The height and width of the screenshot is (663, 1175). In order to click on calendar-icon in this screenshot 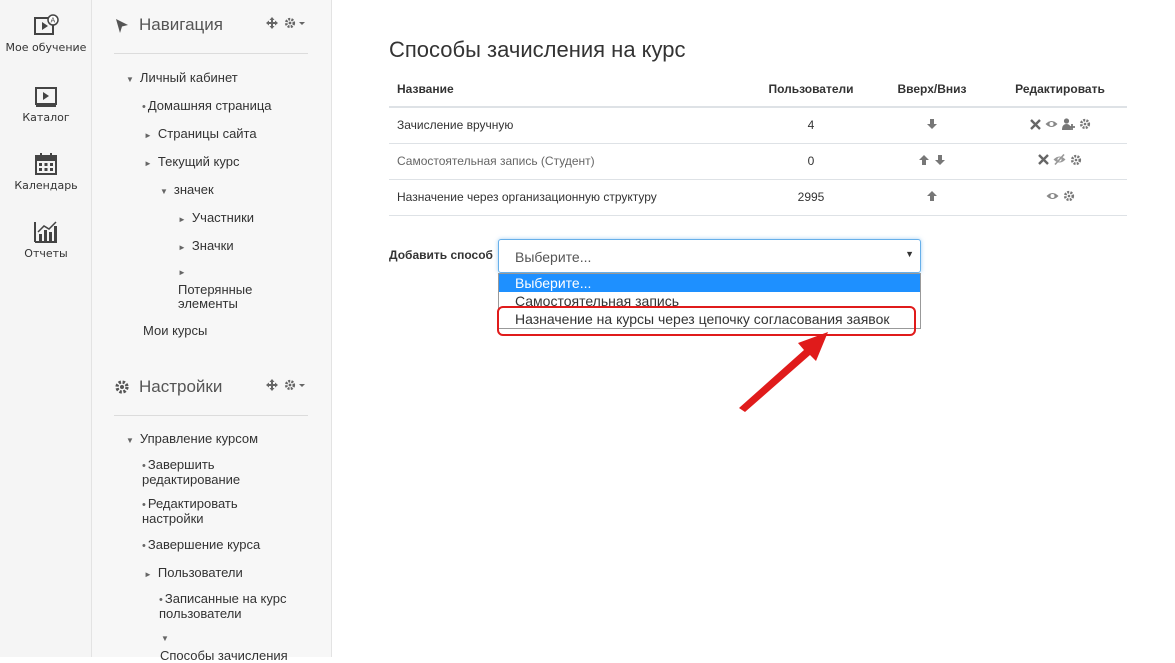, I will do `click(46, 164)`.